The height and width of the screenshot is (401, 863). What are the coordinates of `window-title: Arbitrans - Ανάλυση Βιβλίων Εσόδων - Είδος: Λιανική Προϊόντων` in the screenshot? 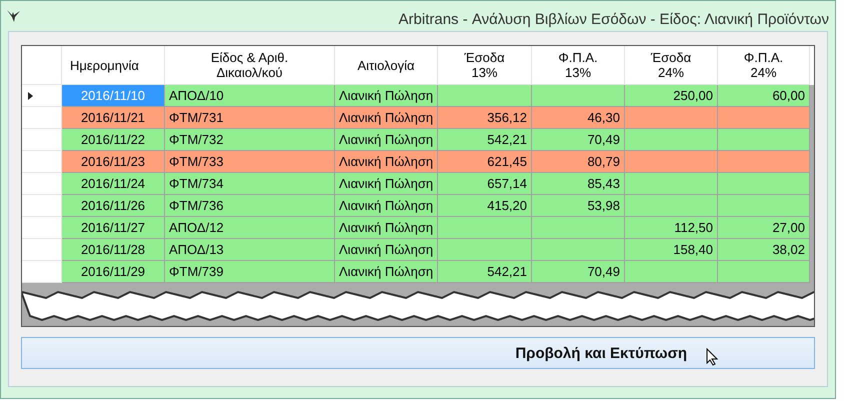 It's located at (613, 19).